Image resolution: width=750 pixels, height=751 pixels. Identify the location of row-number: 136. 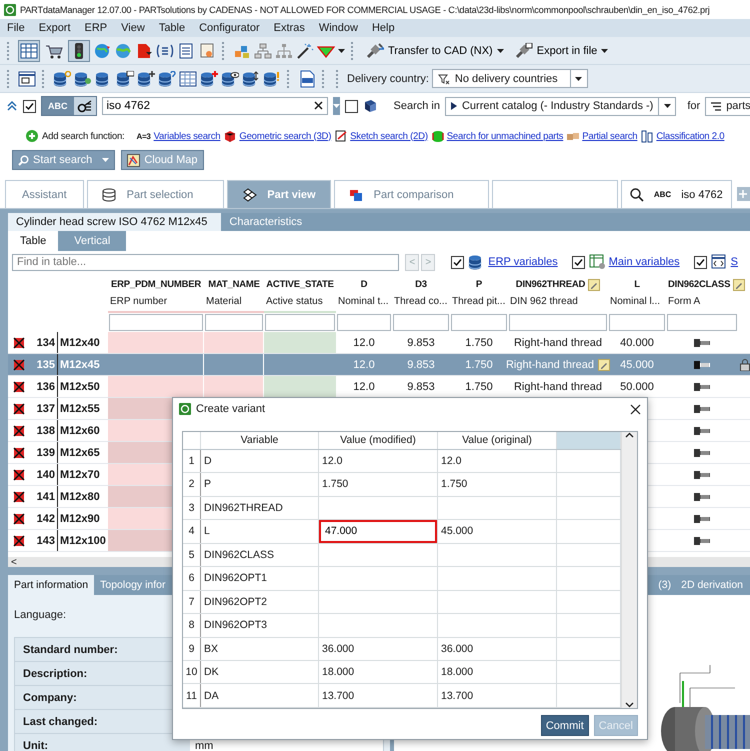
(44, 386).